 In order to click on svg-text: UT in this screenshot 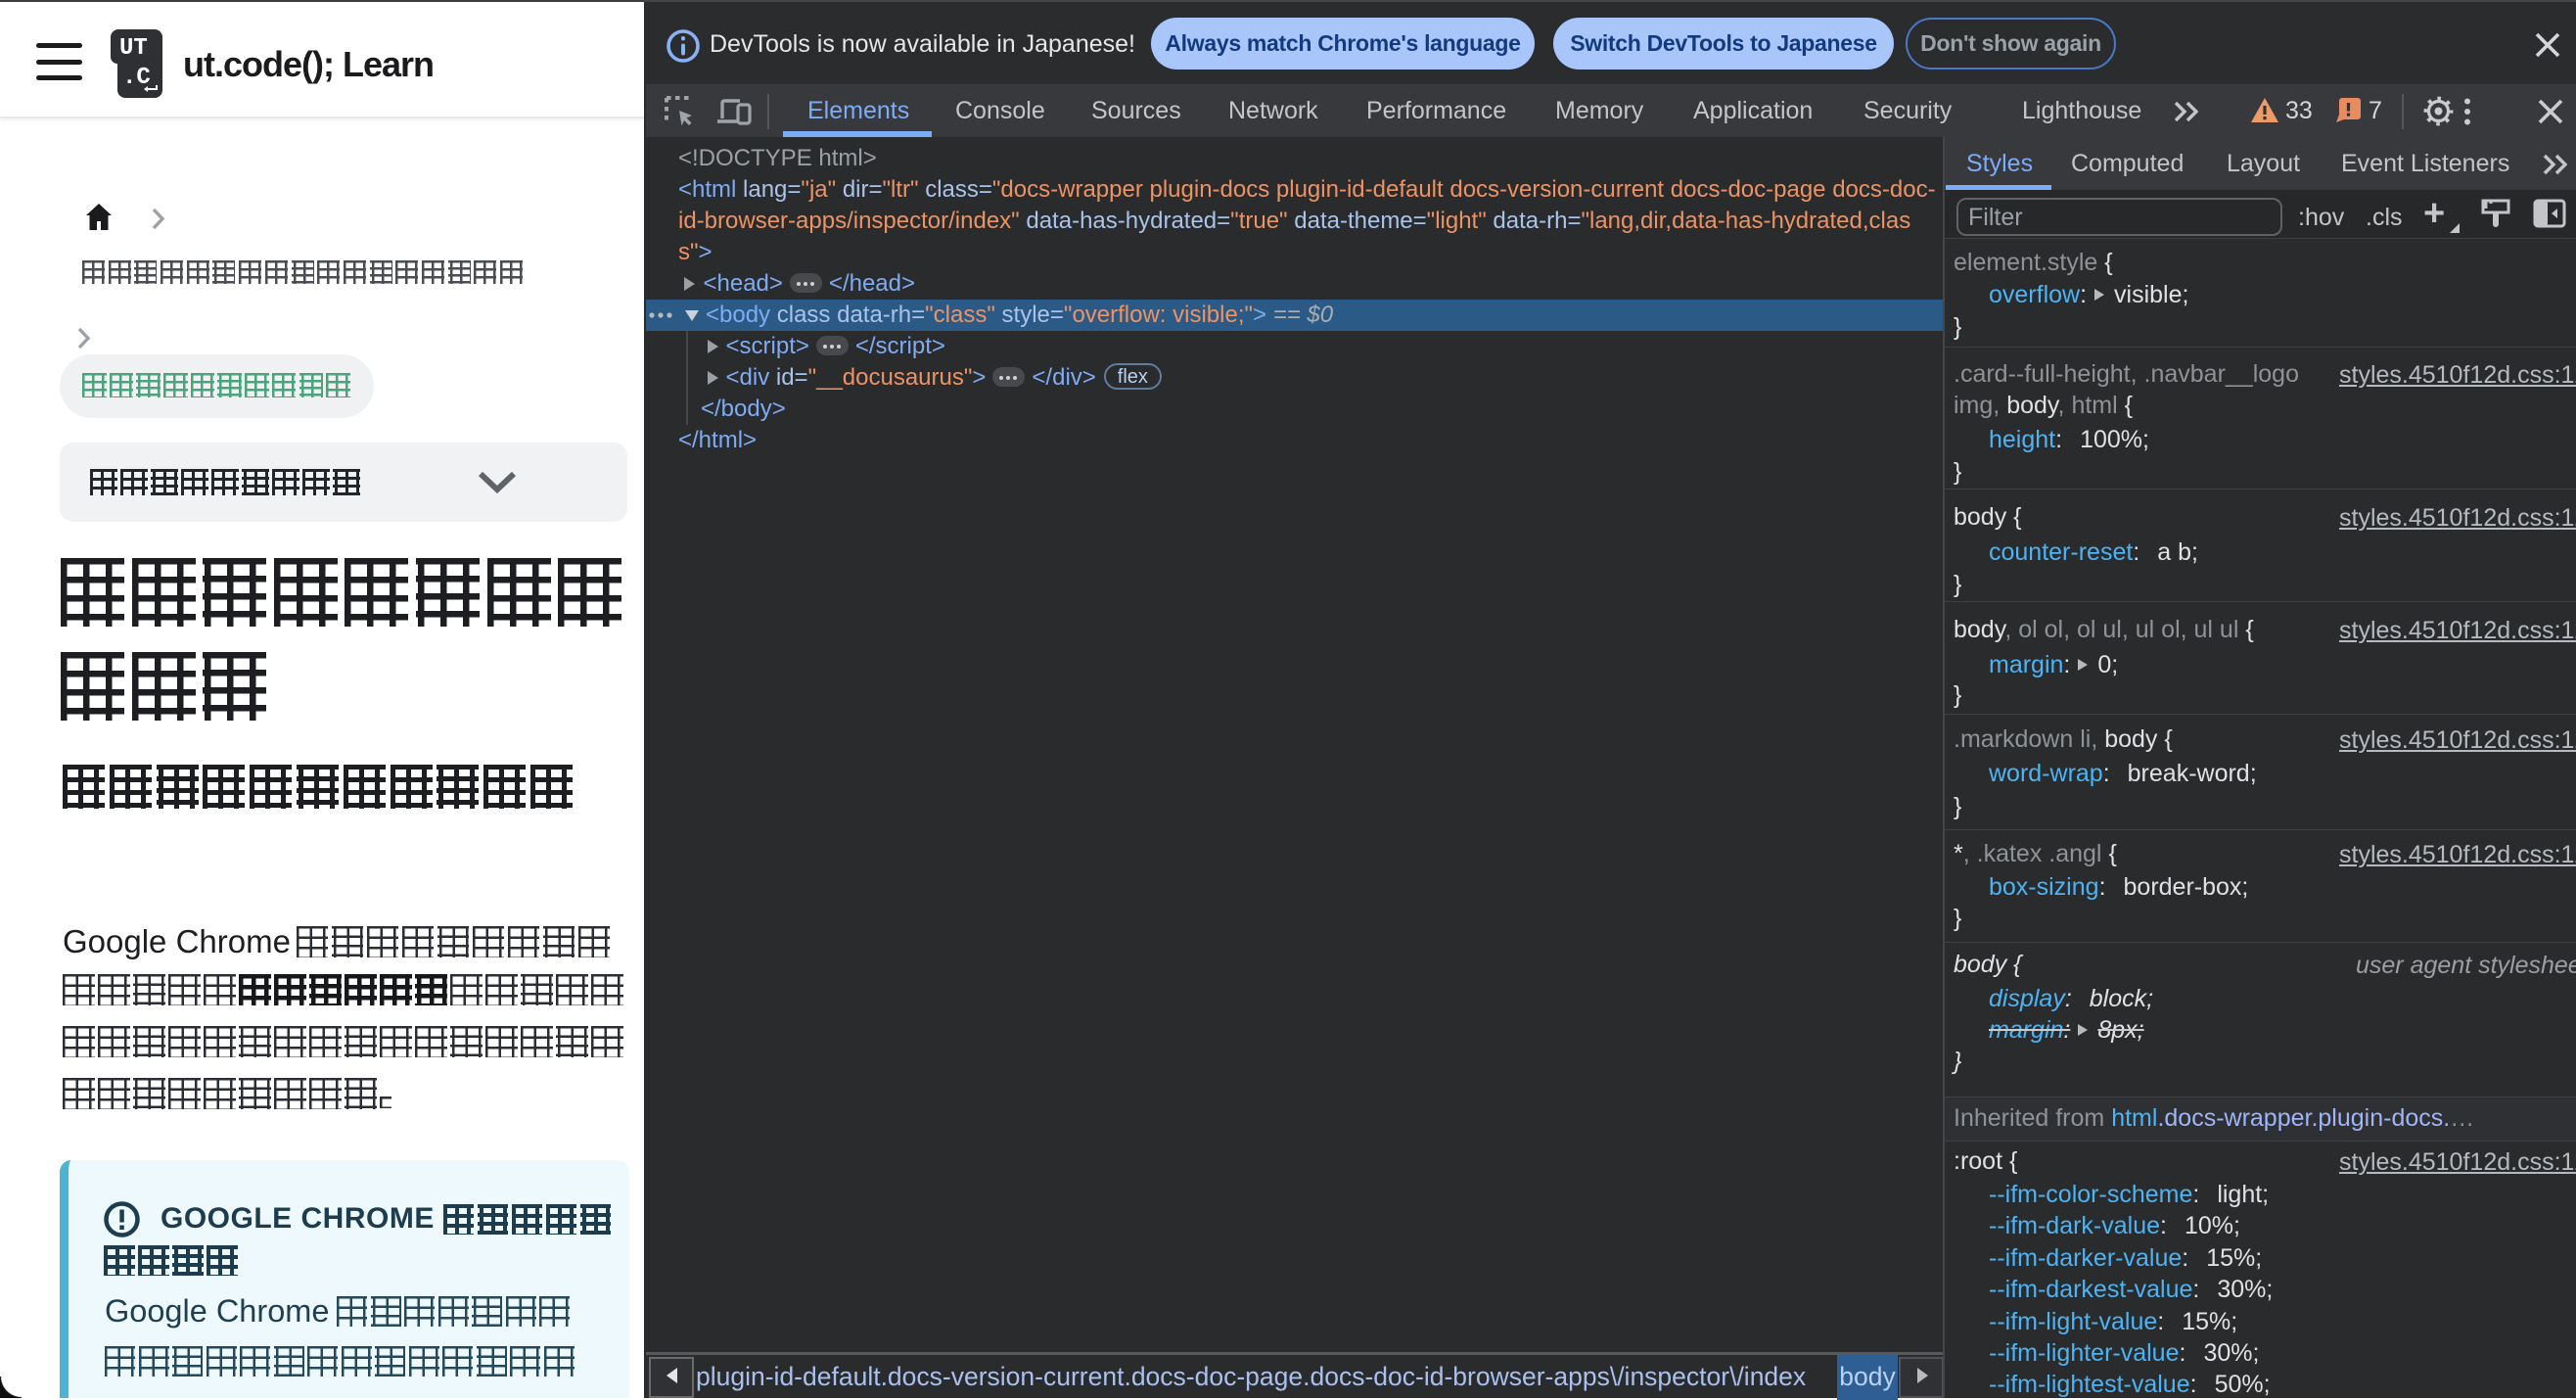, I will do `click(134, 48)`.